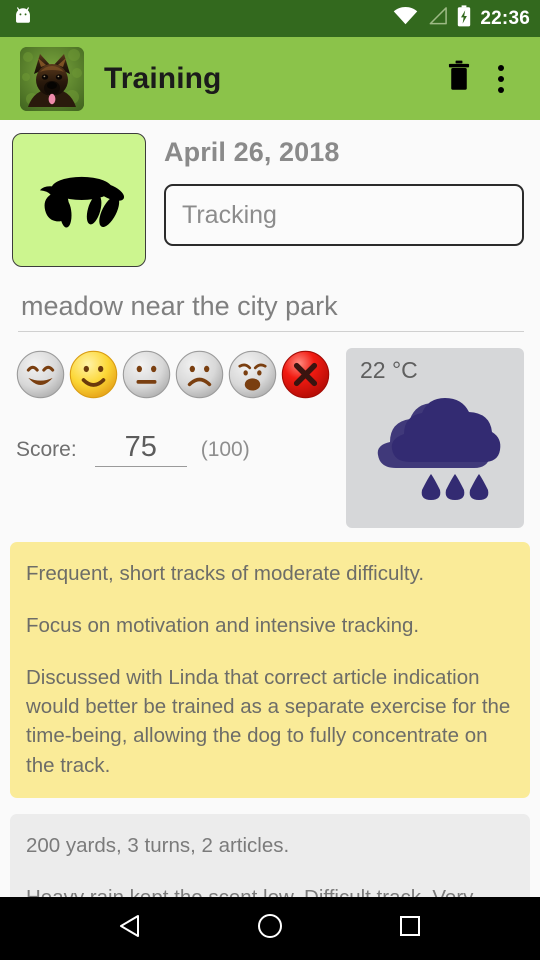  I want to click on mood-clear-icon, so click(305, 374).